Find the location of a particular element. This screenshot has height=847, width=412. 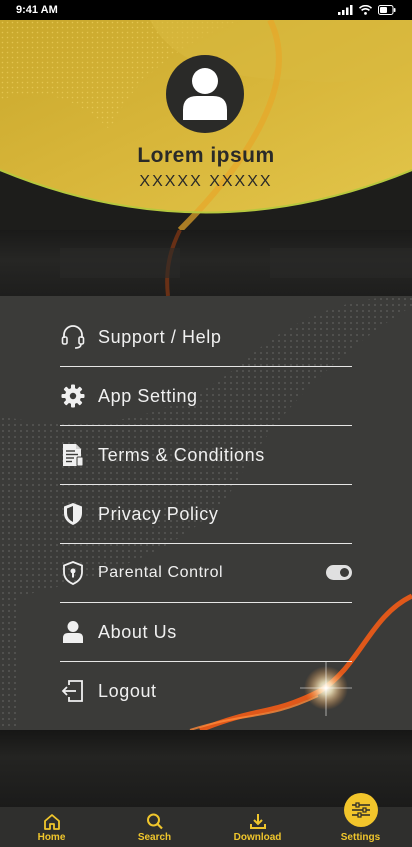

nav-search: Search is located at coordinates (154, 827).